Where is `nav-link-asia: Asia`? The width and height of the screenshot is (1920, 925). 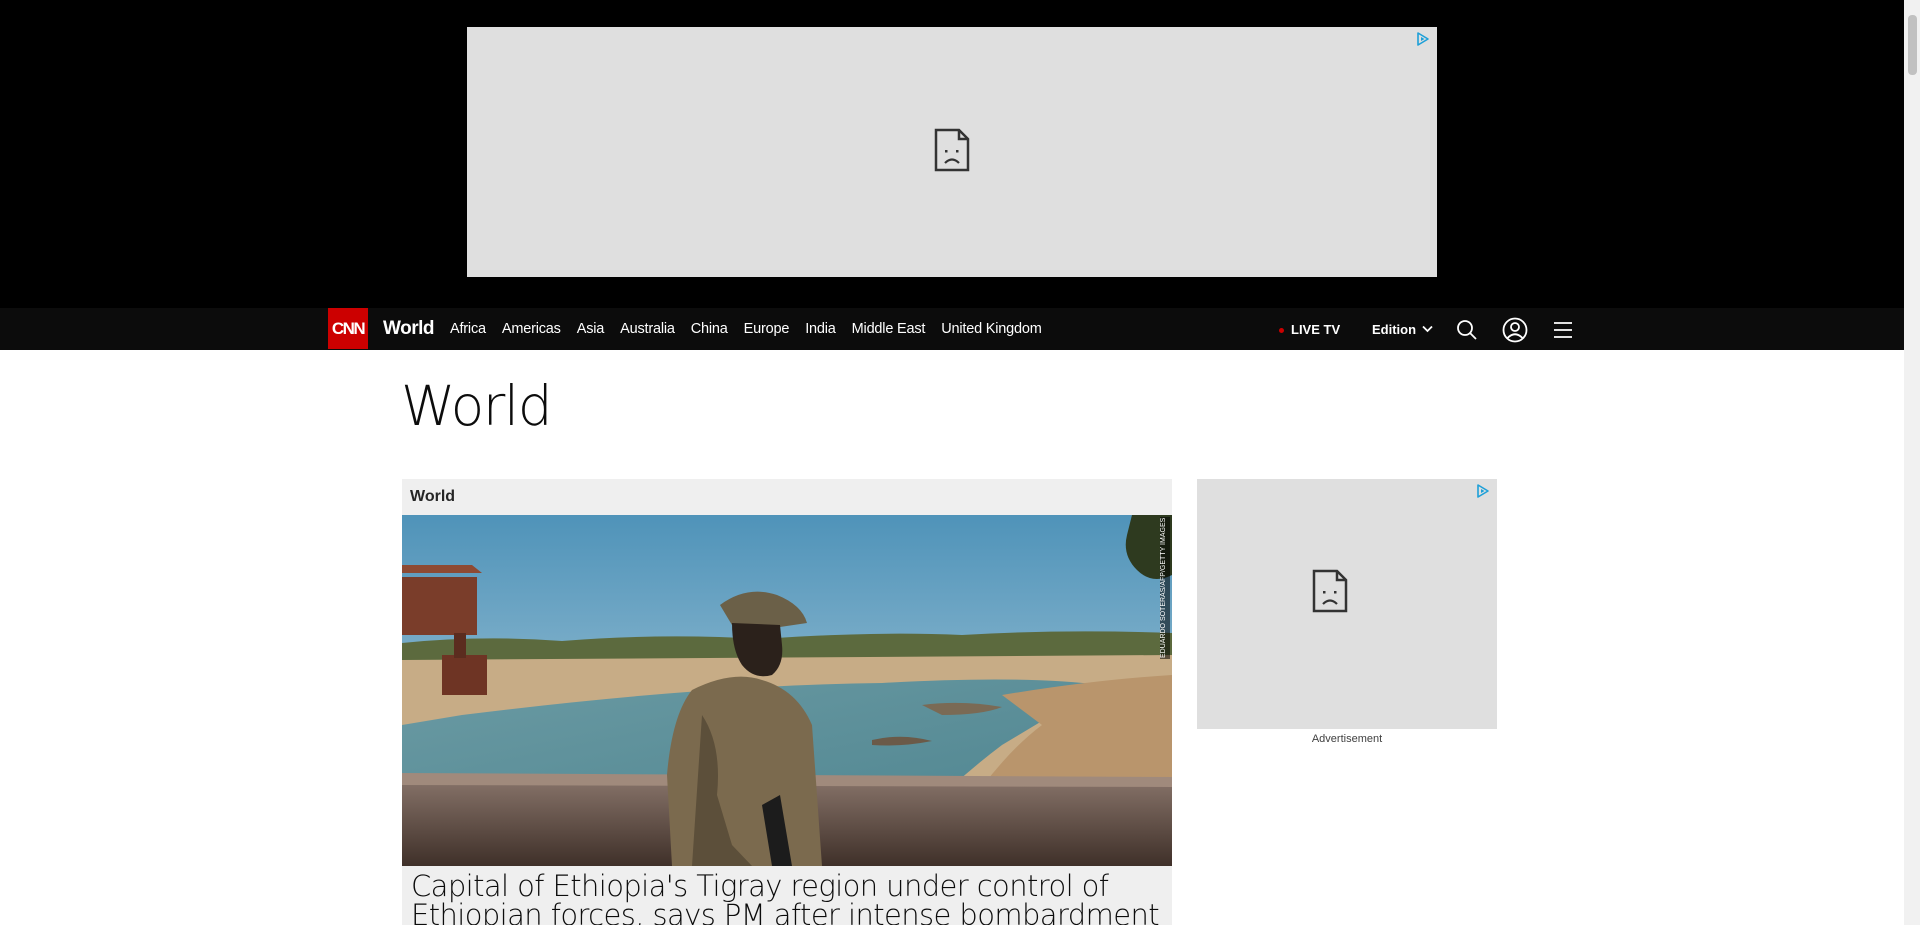
nav-link-asia: Asia is located at coordinates (591, 329).